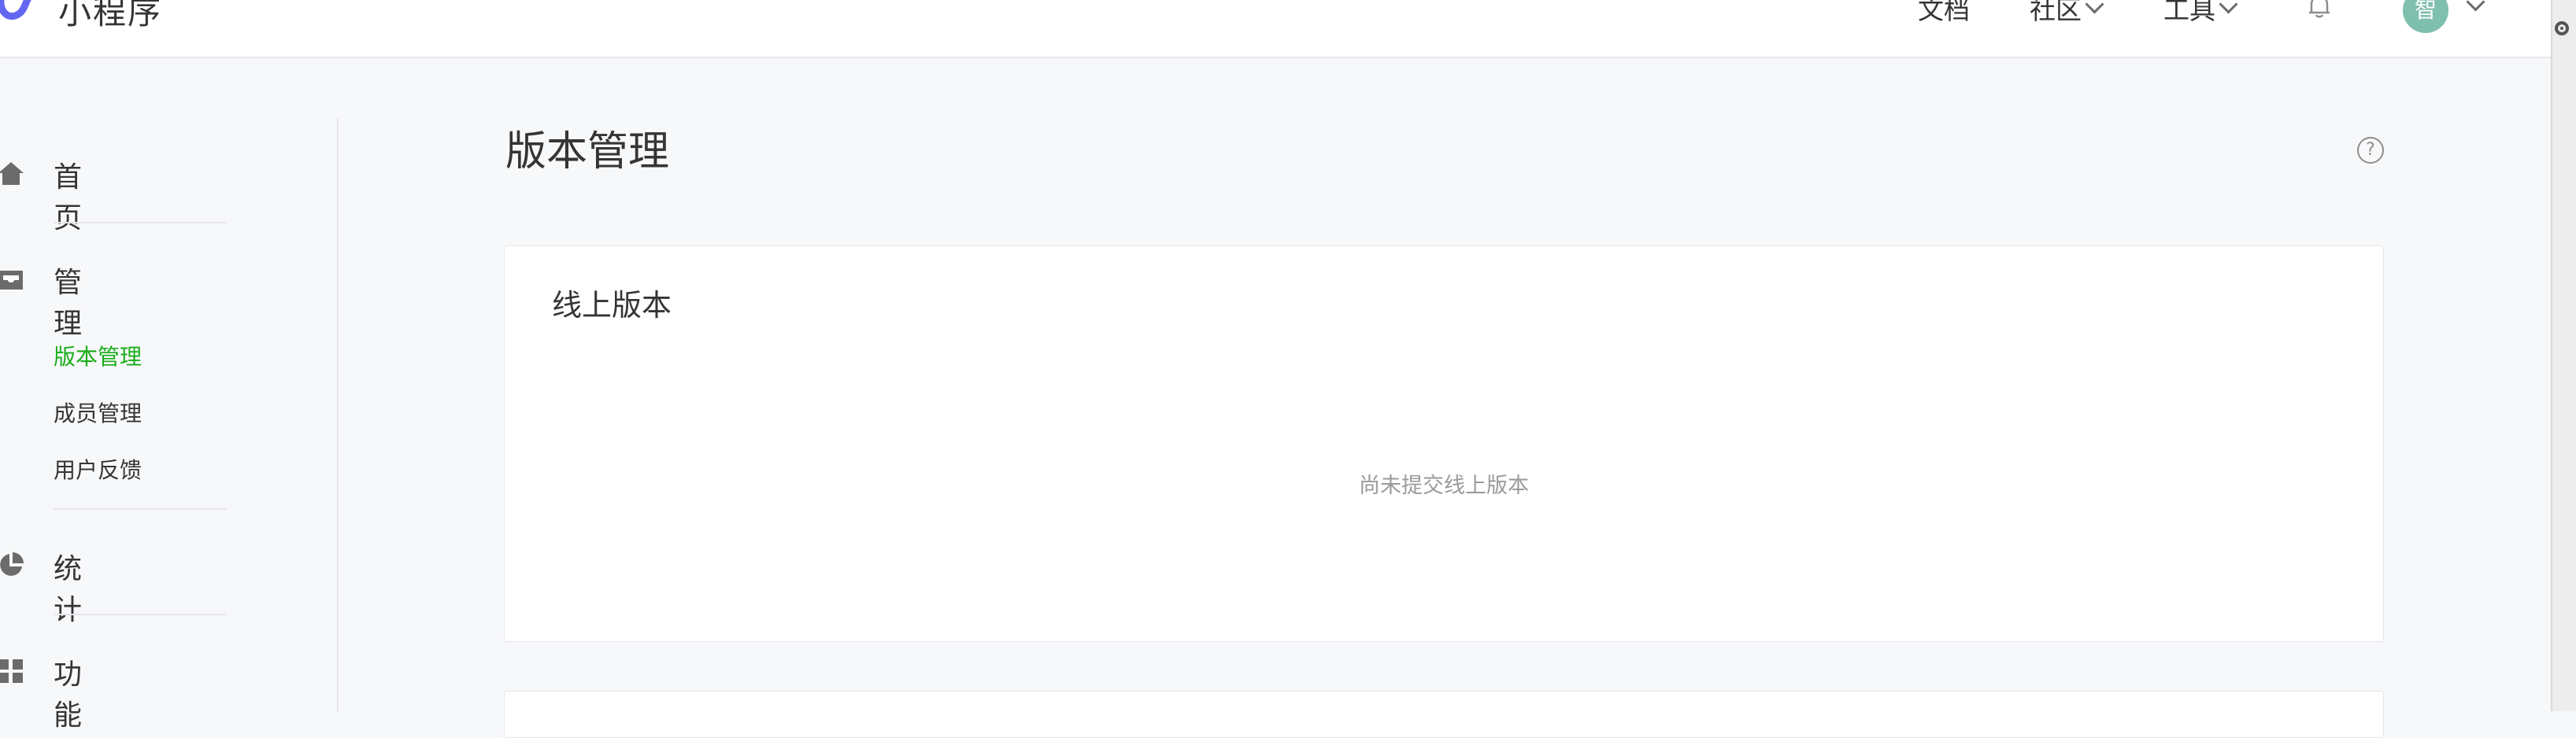 This screenshot has height=738, width=2576. Describe the element at coordinates (68, 589) in the screenshot. I see `sidebar-item-label: 统计` at that location.